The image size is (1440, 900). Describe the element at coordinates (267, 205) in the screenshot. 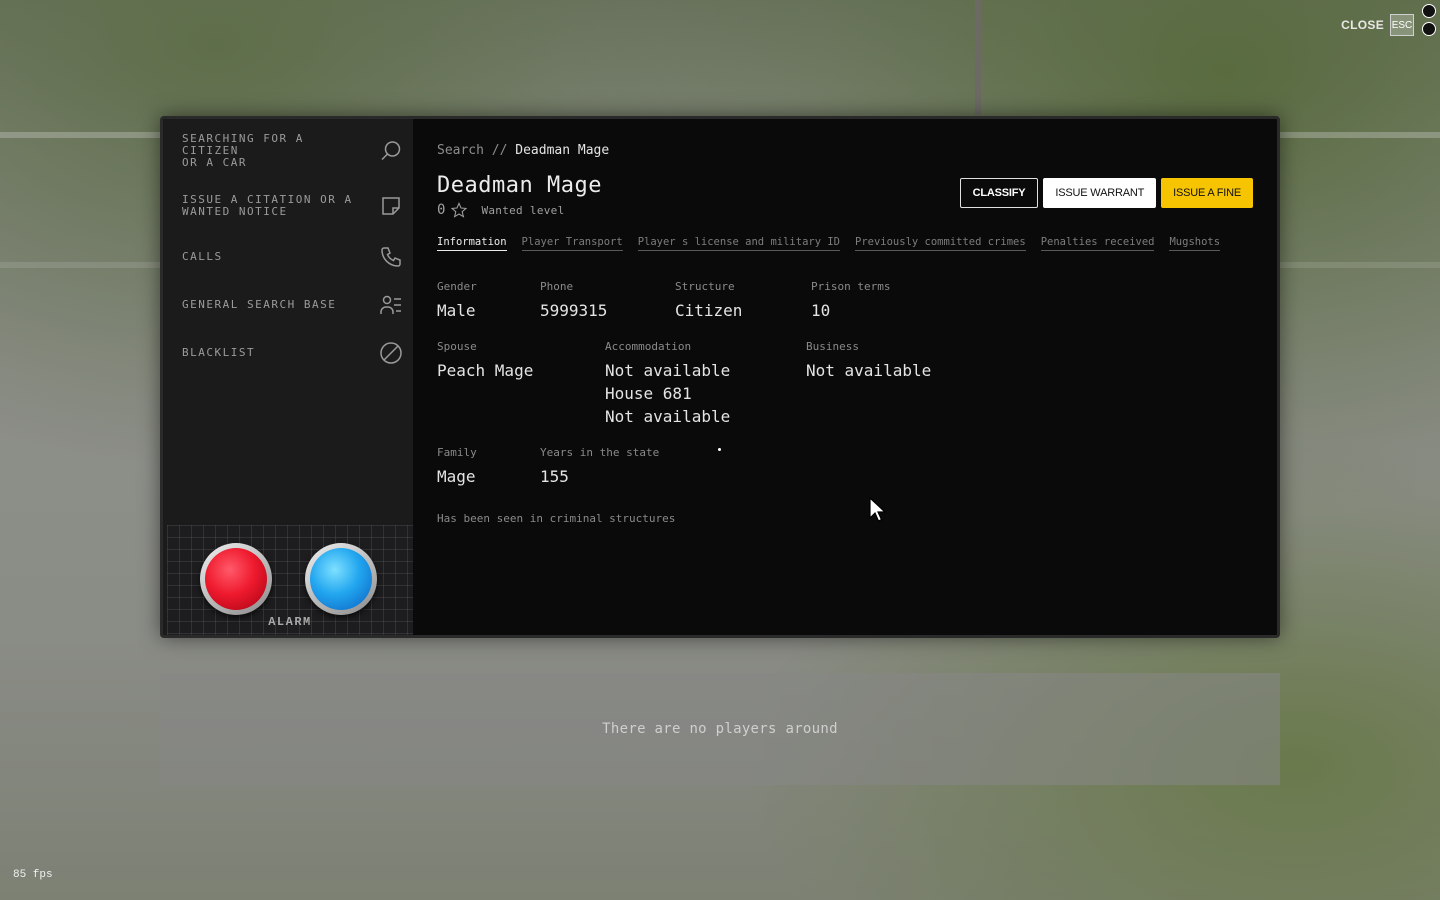

I see `sidebar-item-label: ISSUE A CITATION OR A WANTED NOTICE` at that location.